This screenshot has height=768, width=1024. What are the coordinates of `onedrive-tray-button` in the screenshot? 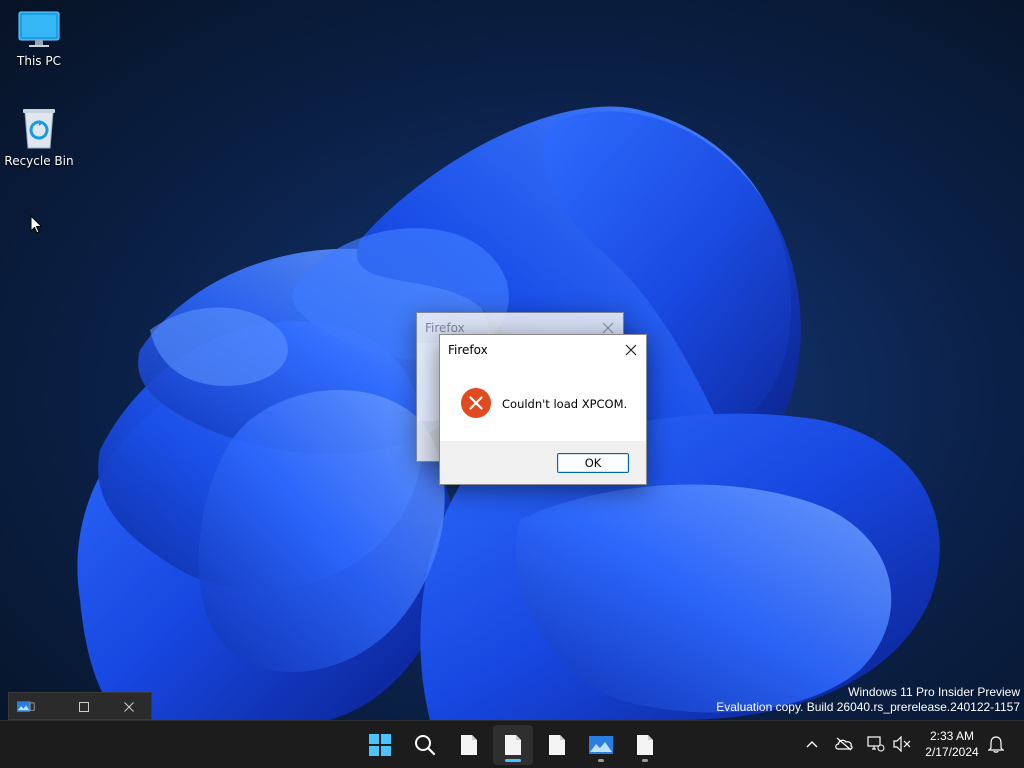 It's located at (844, 744).